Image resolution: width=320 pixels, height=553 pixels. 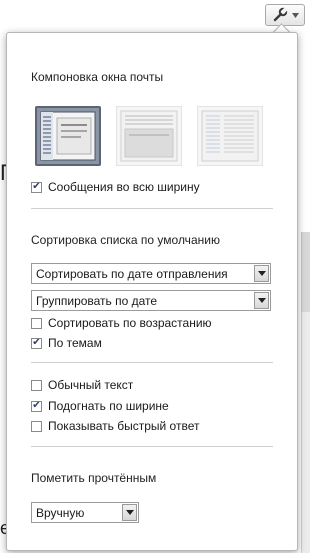 I want to click on fit-width-option: ✔ Подогнать по ширине, so click(x=100, y=406).